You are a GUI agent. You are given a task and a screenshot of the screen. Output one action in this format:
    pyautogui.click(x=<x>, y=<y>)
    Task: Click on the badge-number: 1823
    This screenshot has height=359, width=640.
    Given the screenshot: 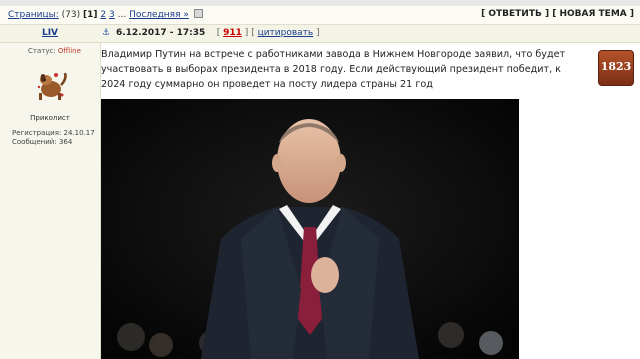 What is the action you would take?
    pyautogui.click(x=616, y=66)
    